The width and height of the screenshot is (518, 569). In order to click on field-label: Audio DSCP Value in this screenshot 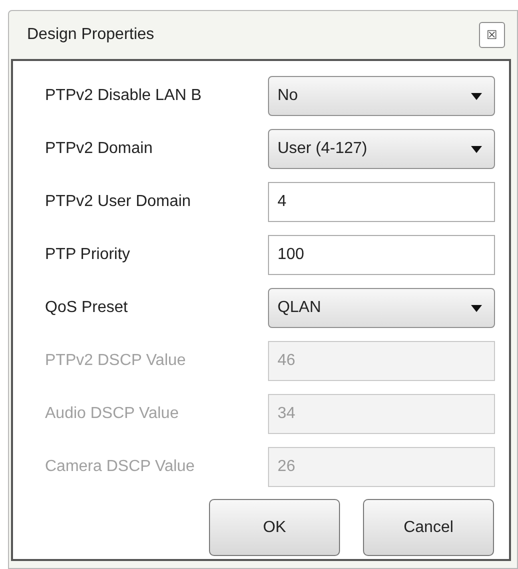, I will do `click(112, 414)`.